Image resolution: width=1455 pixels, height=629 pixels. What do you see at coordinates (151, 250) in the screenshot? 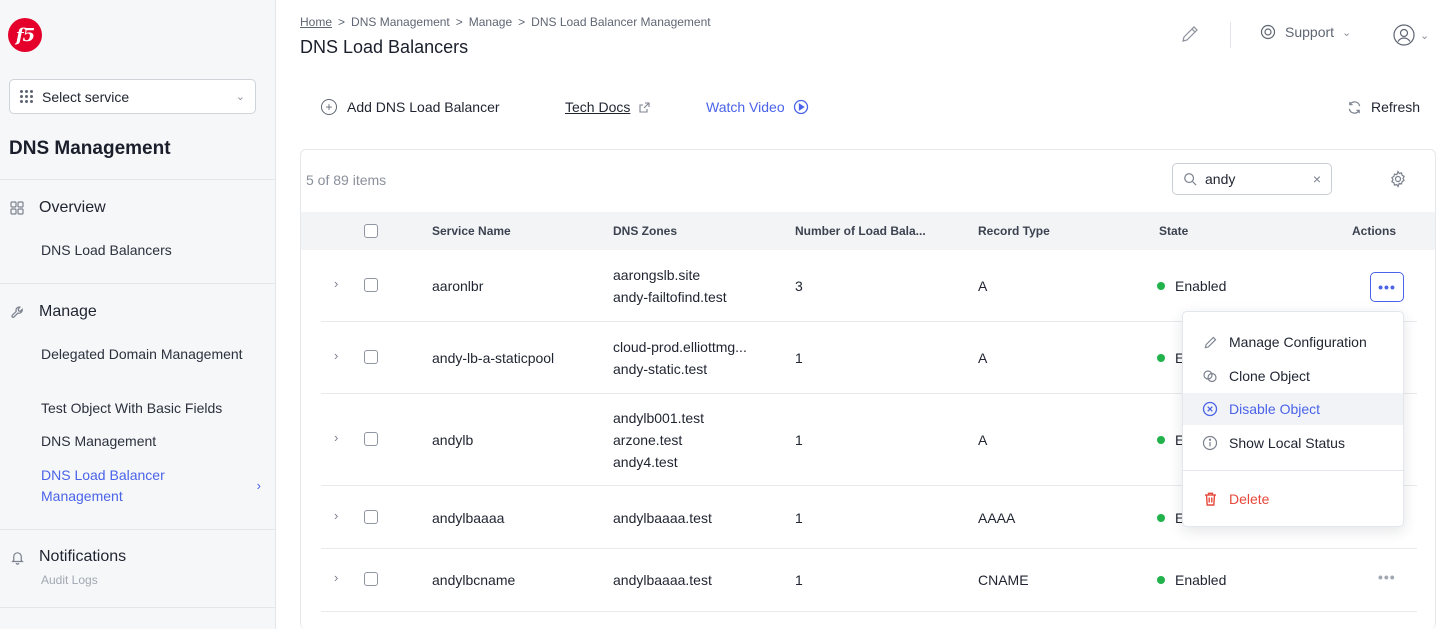
I see `sidebar-item-dns-load-balancers: DNS Load Balancers` at bounding box center [151, 250].